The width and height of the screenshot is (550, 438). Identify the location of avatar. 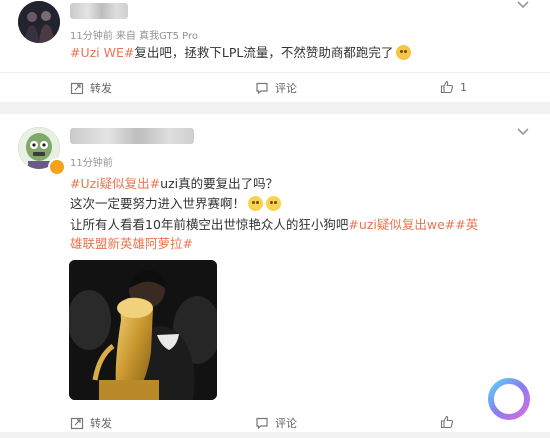
(39, 22).